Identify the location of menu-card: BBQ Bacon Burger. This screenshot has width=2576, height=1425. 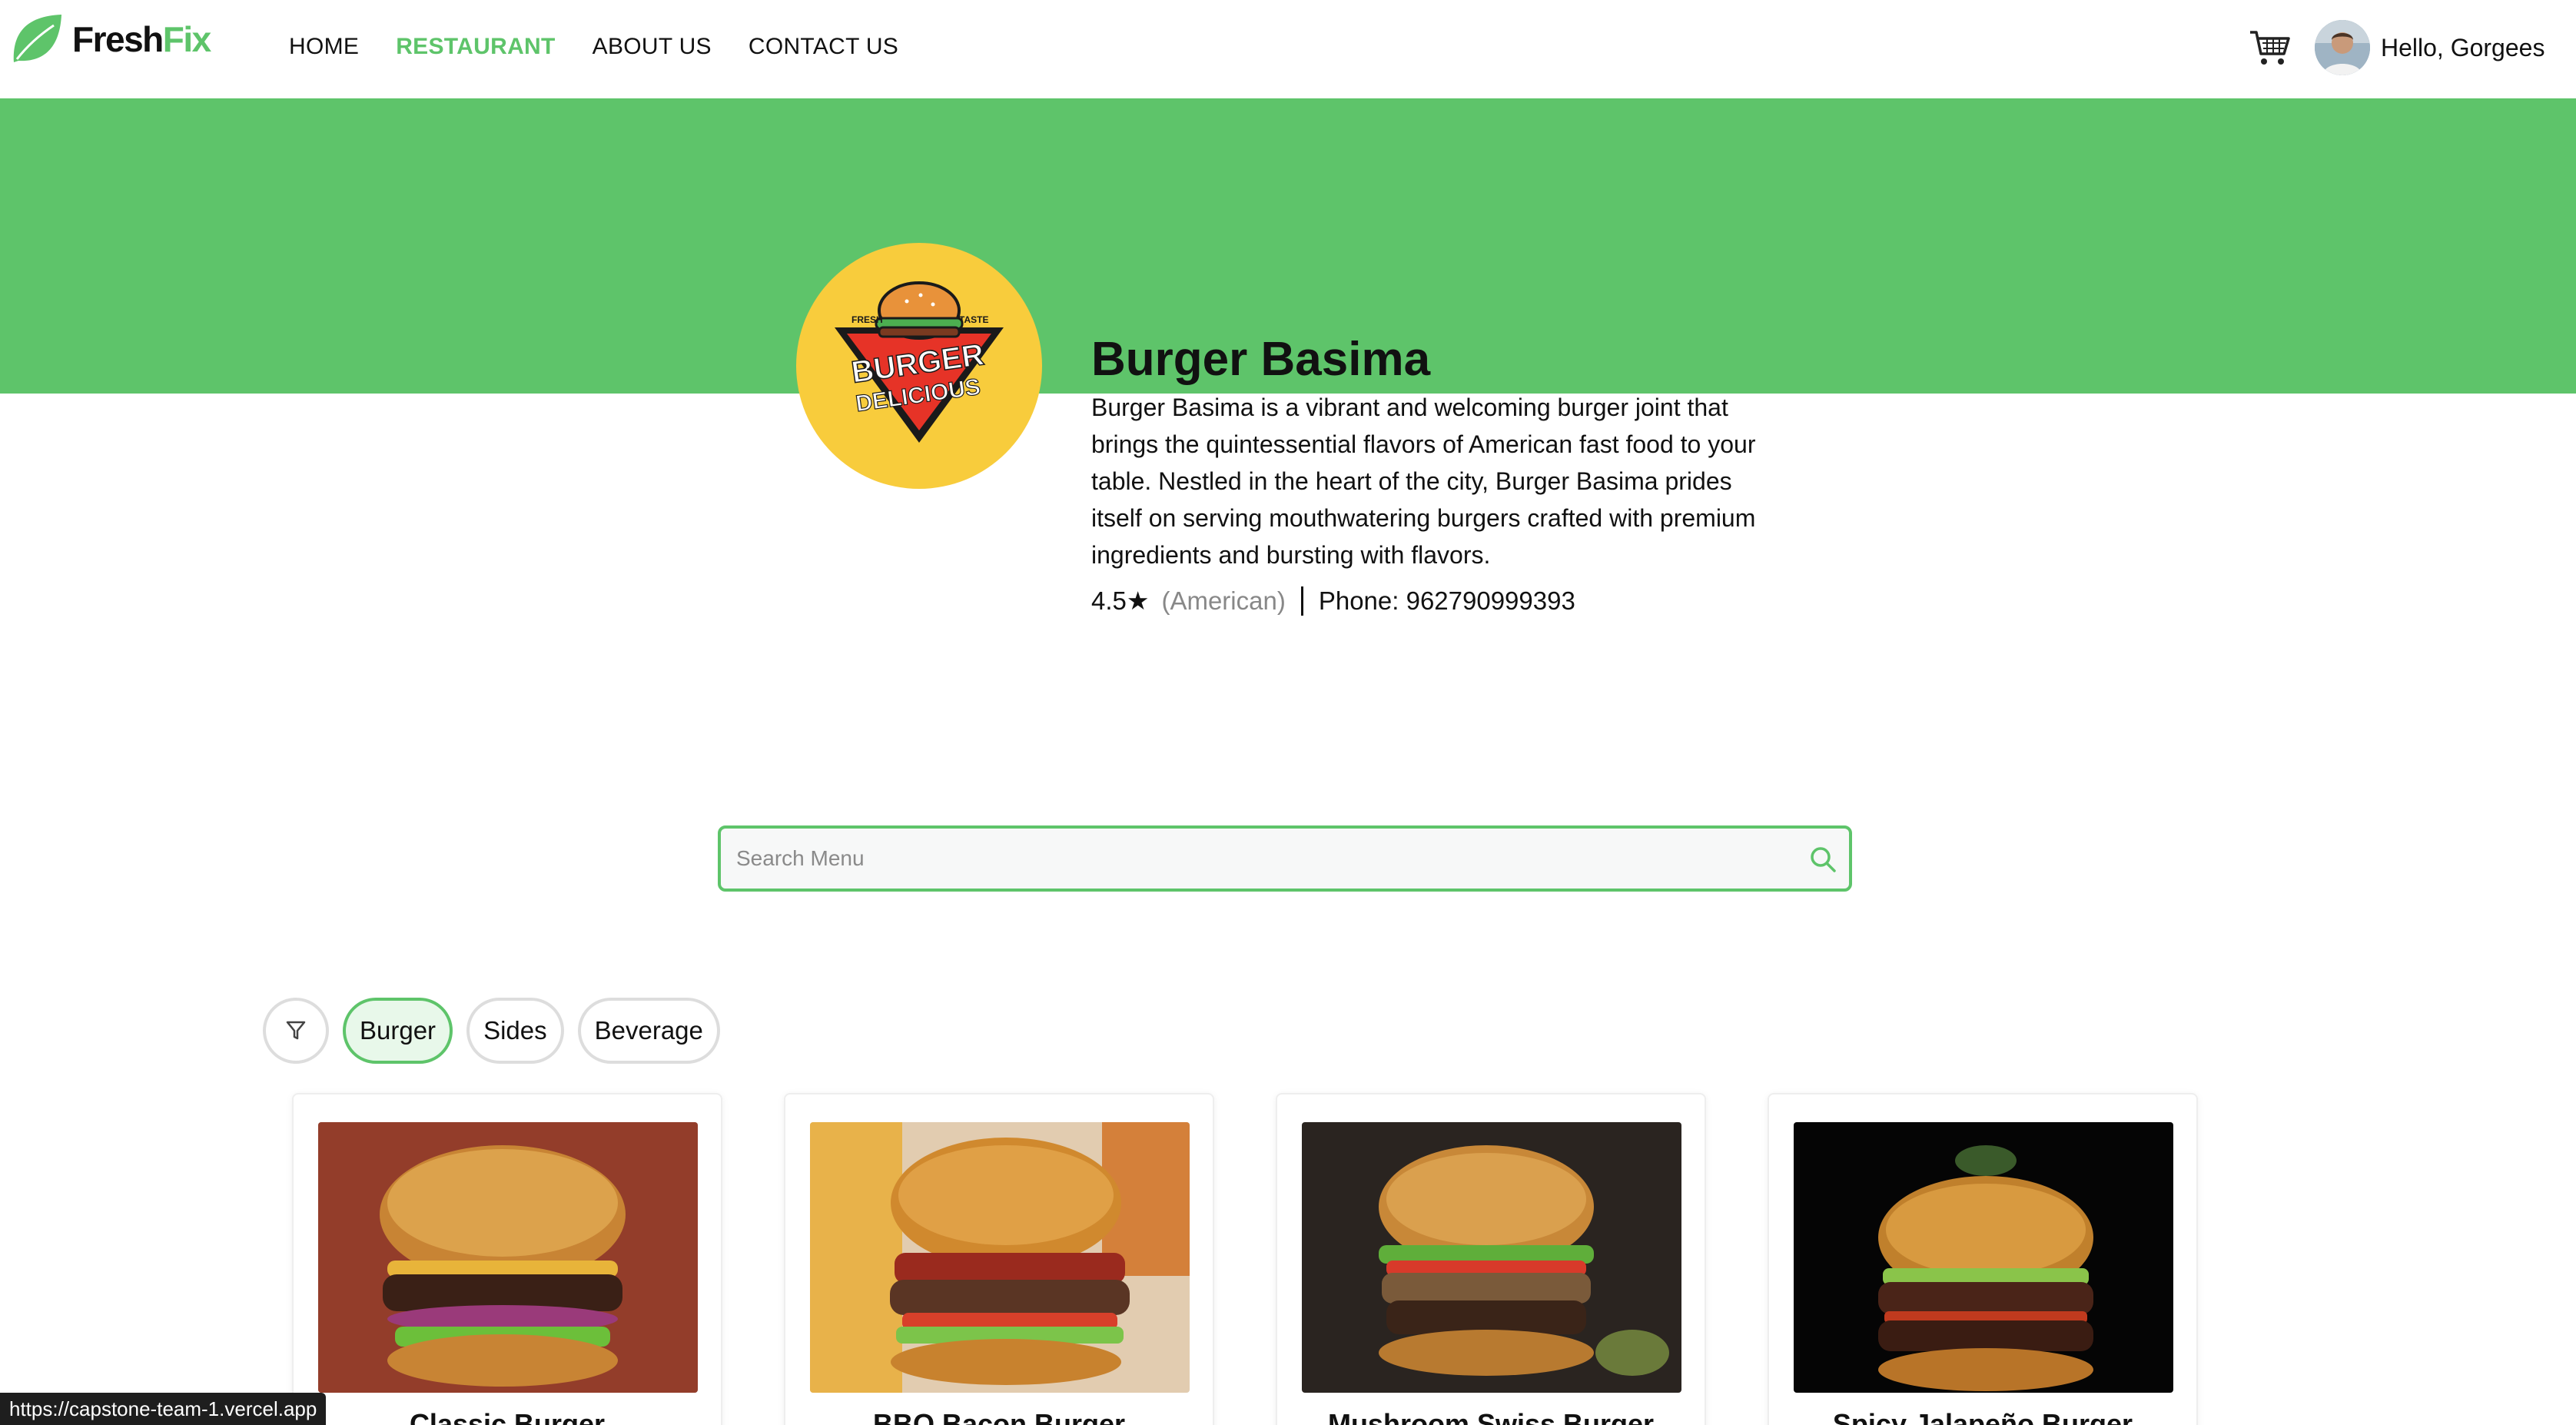
(999, 1259).